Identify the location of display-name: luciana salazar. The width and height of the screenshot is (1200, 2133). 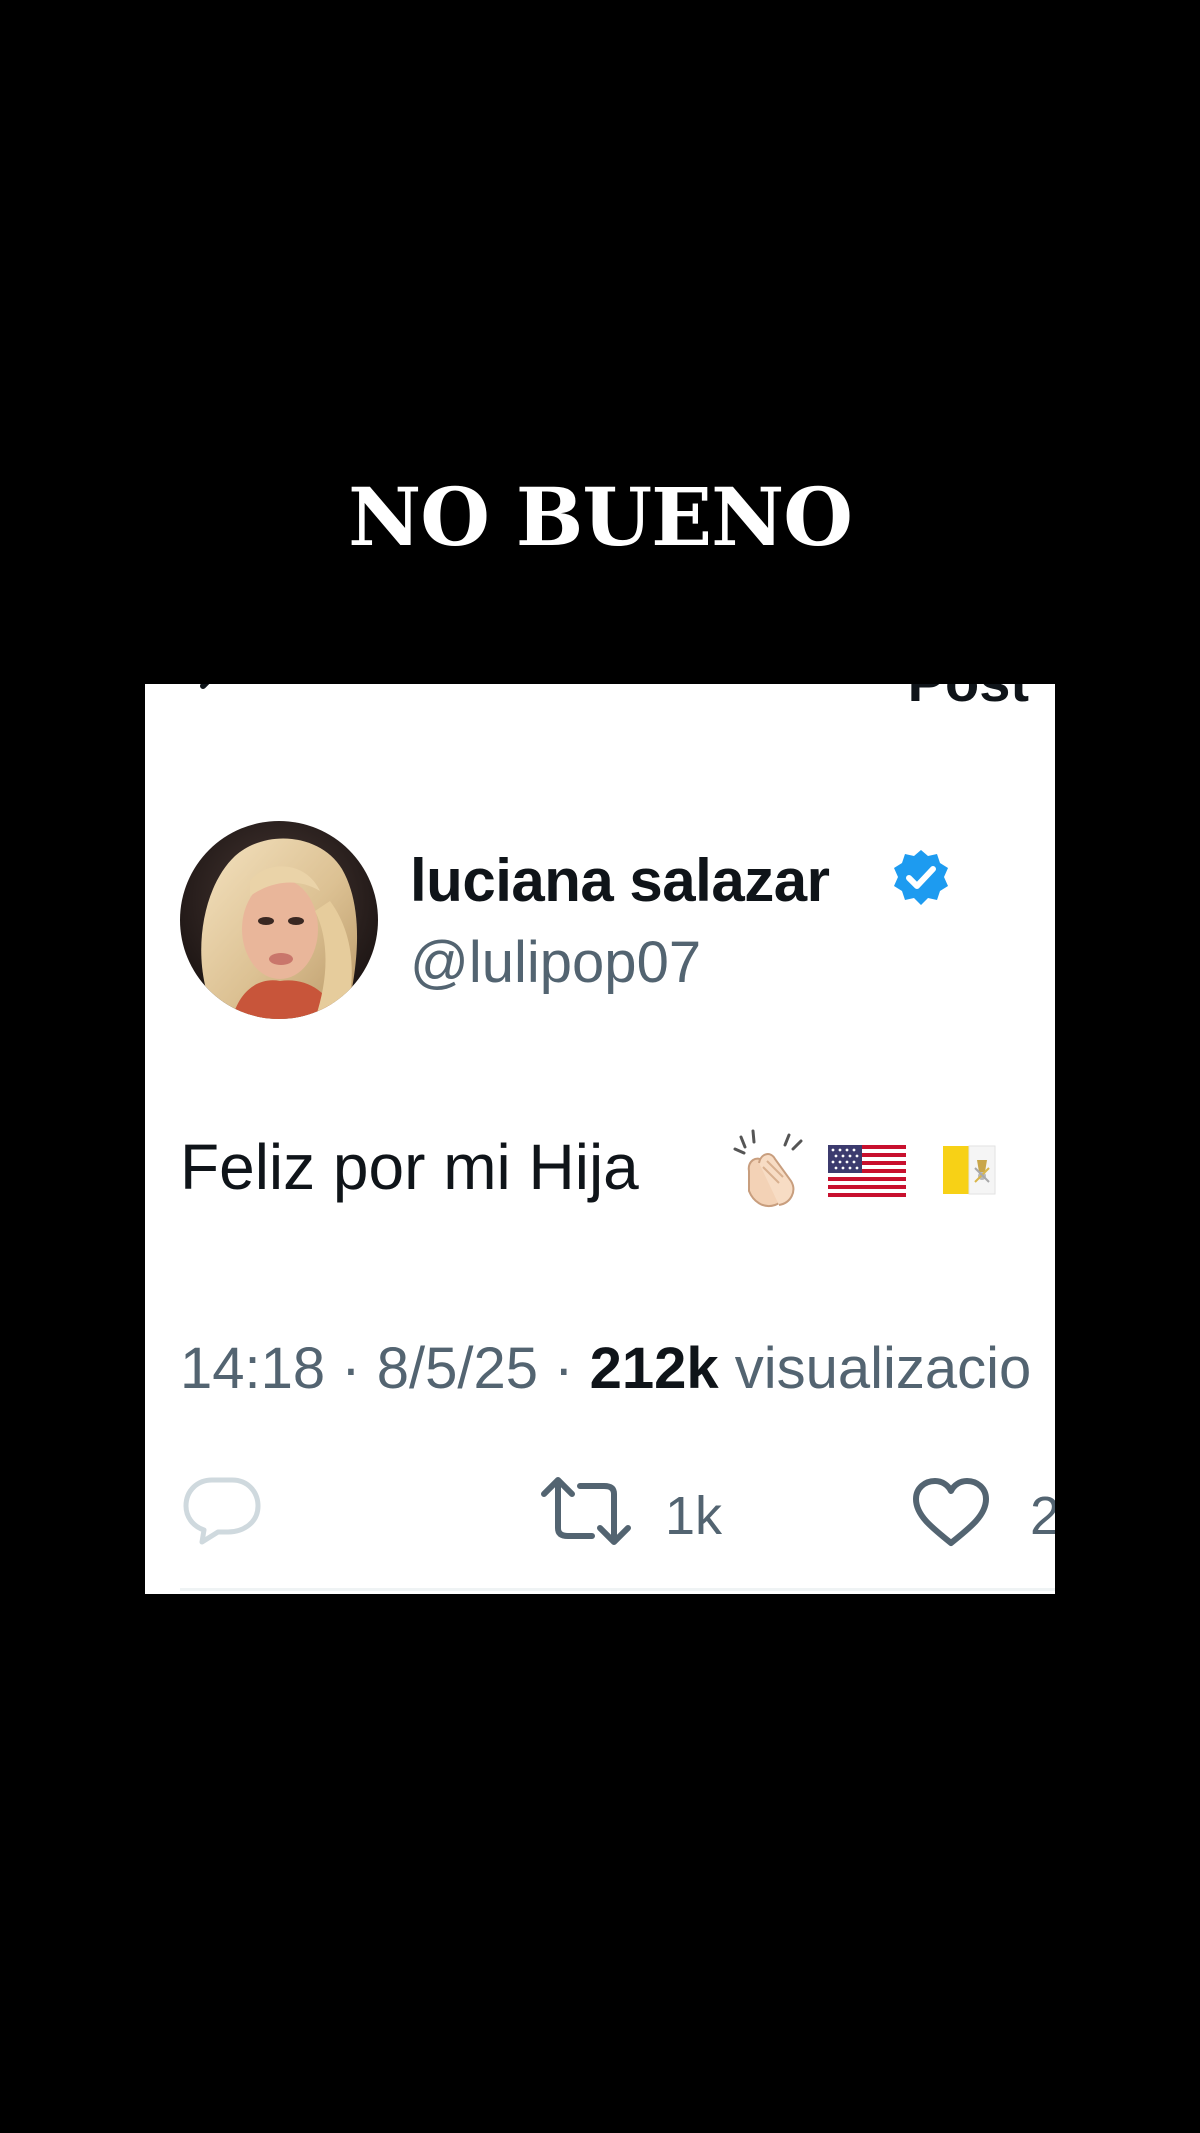
(620, 881).